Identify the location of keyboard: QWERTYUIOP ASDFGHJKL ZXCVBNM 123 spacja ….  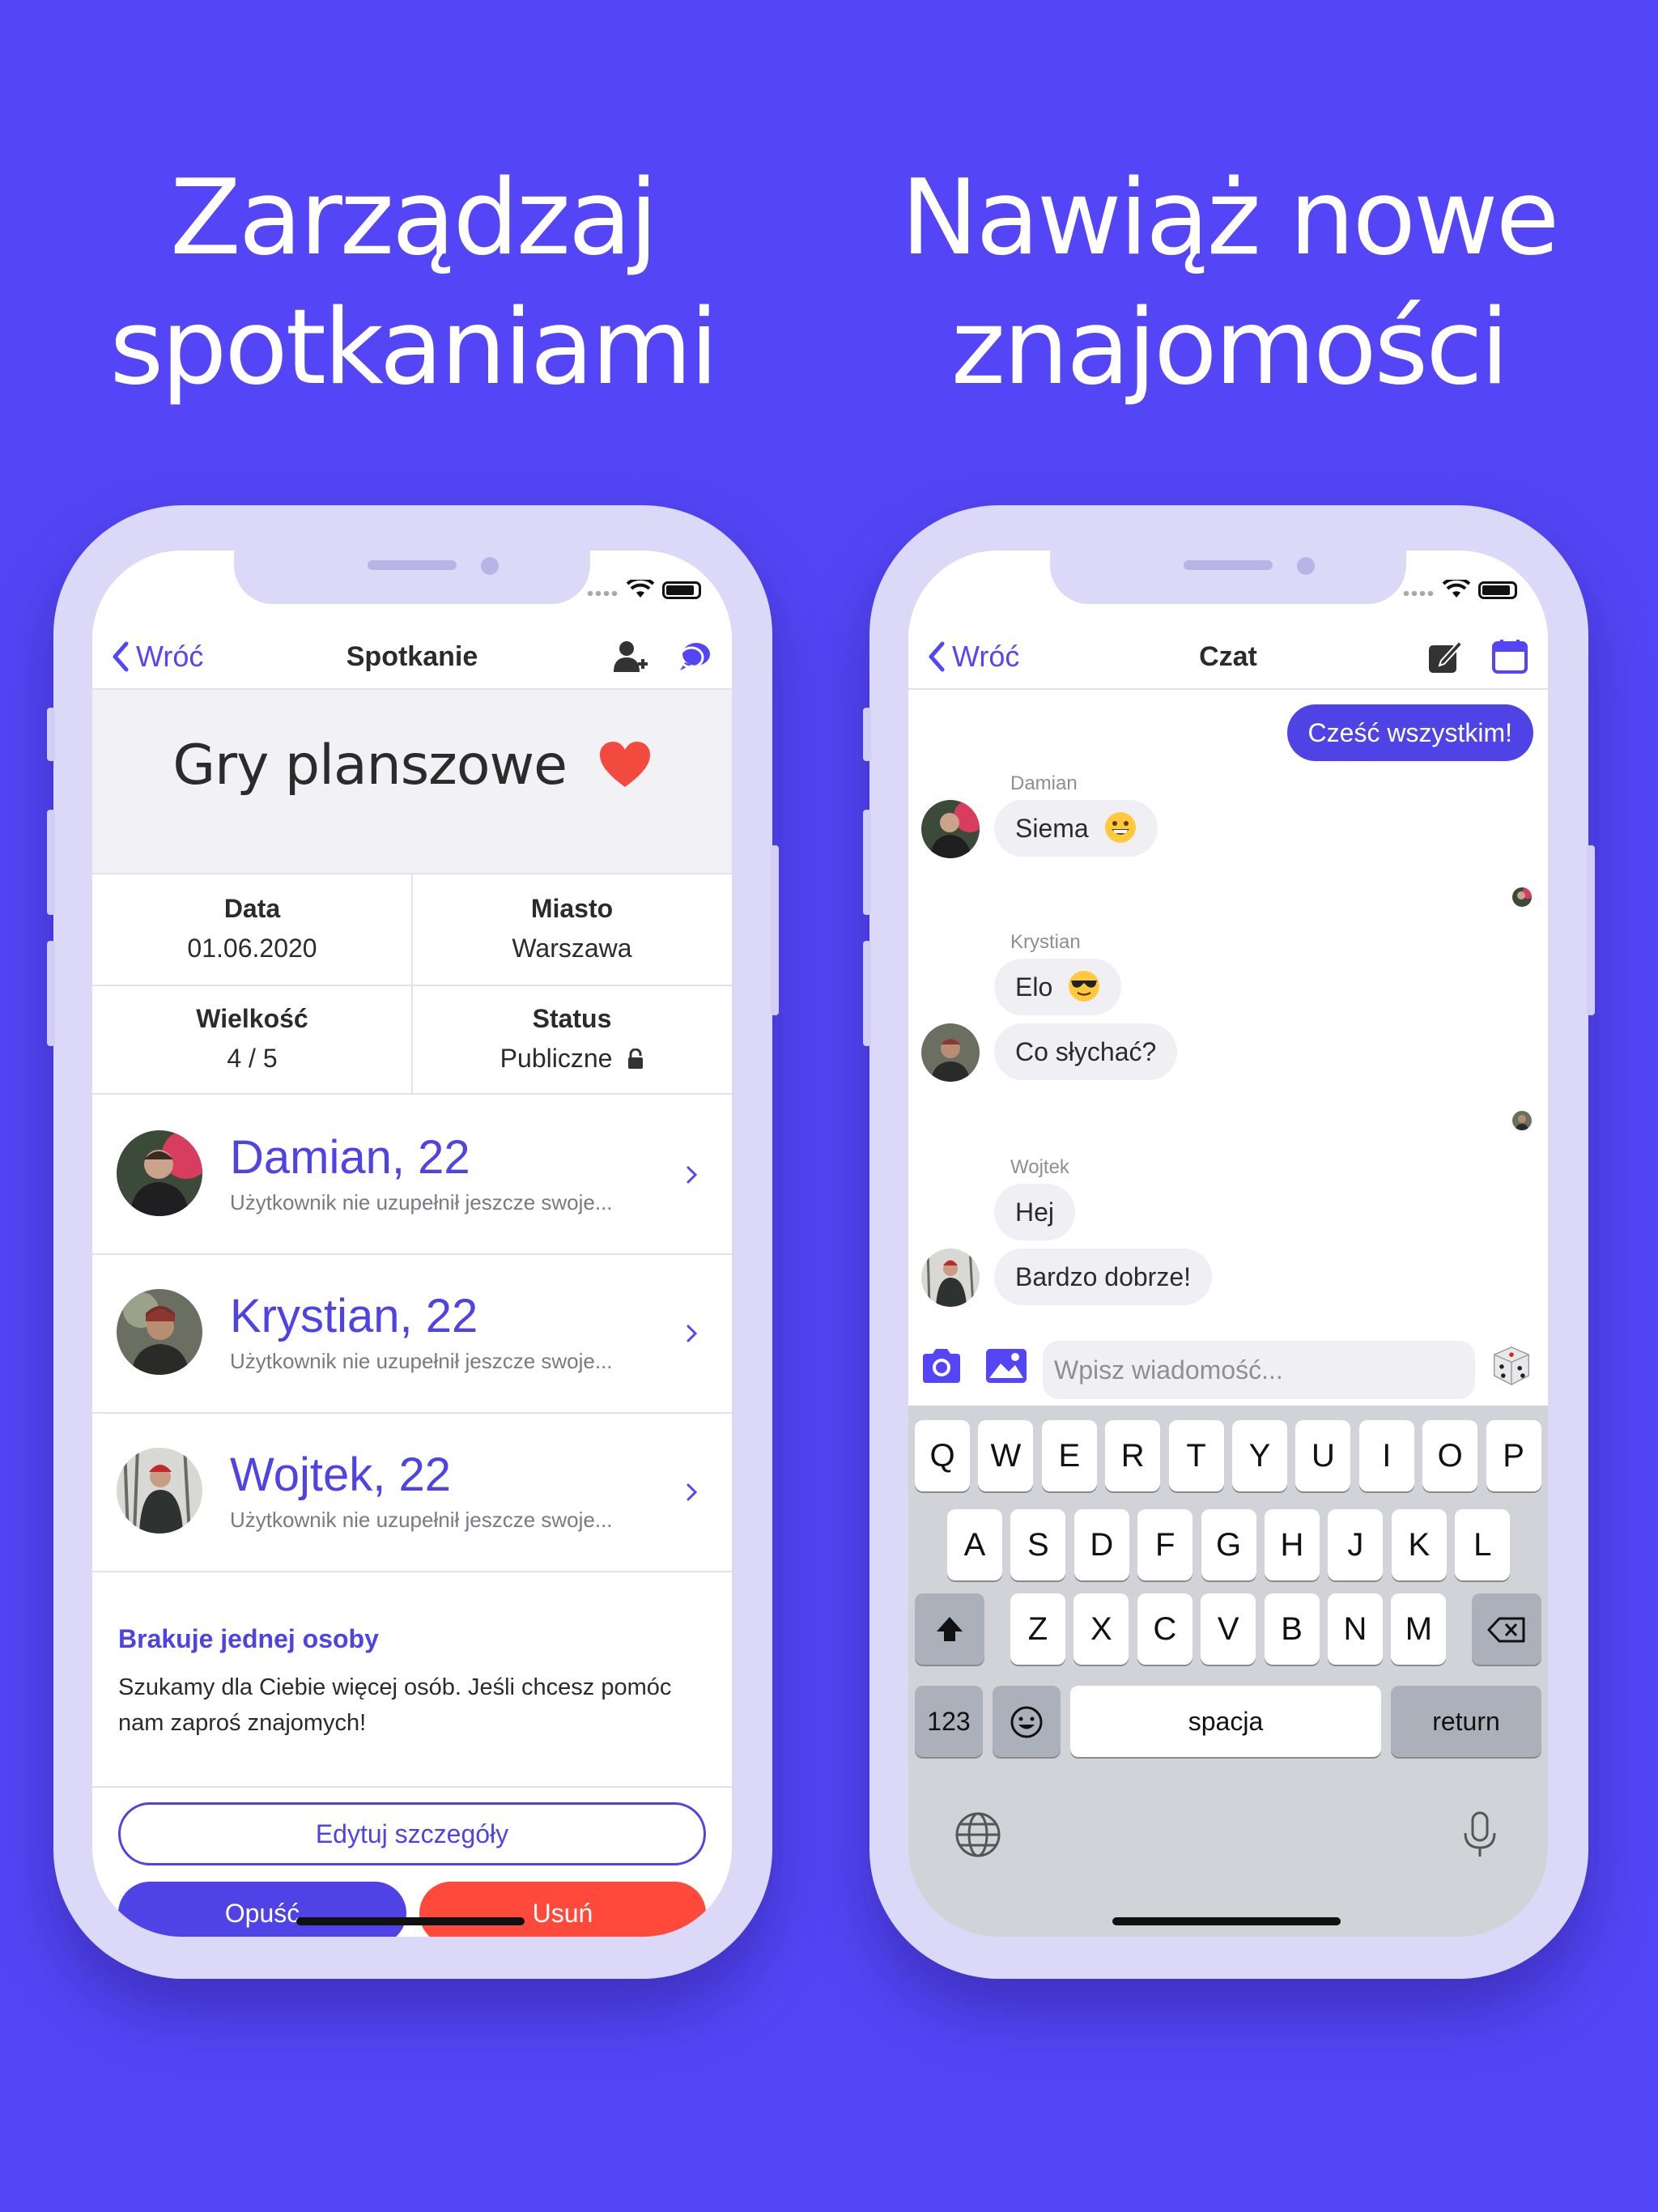
(1228, 1672).